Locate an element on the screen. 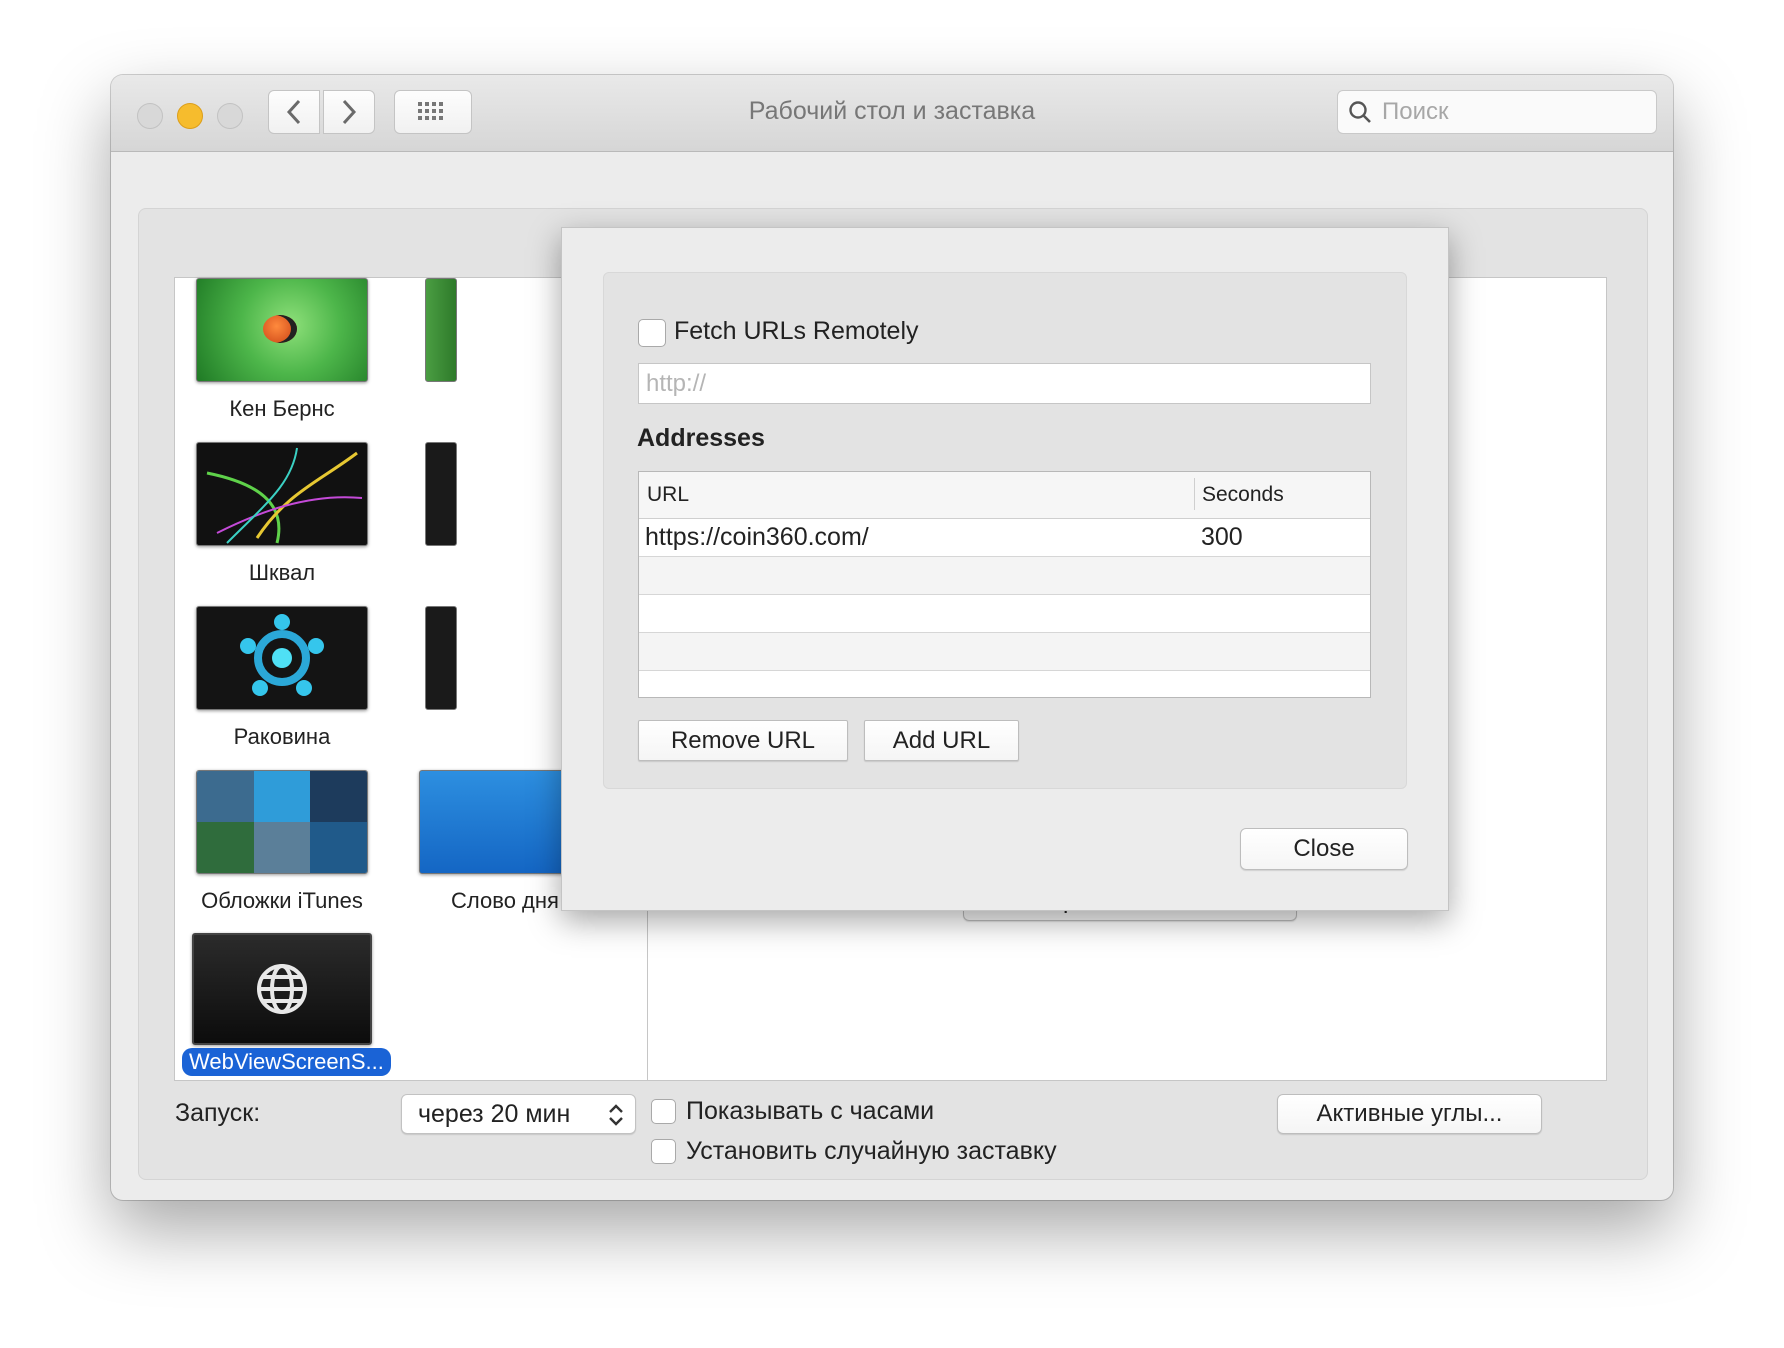 The height and width of the screenshot is (1348, 1784). updown-chevron-icon is located at coordinates (616, 1115).